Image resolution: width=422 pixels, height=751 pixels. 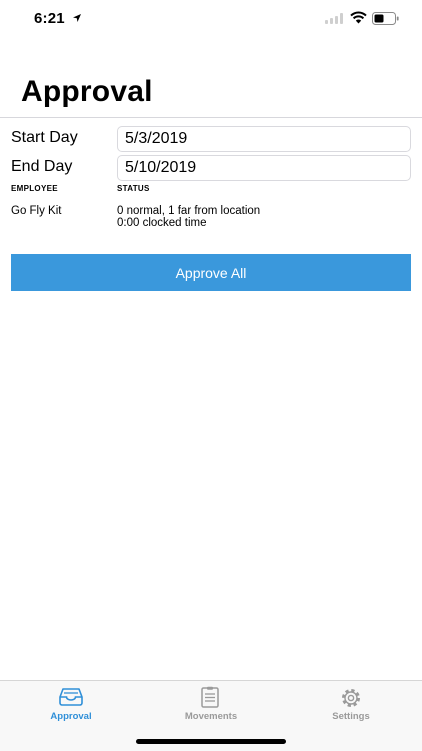 What do you see at coordinates (385, 18) in the screenshot?
I see `battery-icon` at bounding box center [385, 18].